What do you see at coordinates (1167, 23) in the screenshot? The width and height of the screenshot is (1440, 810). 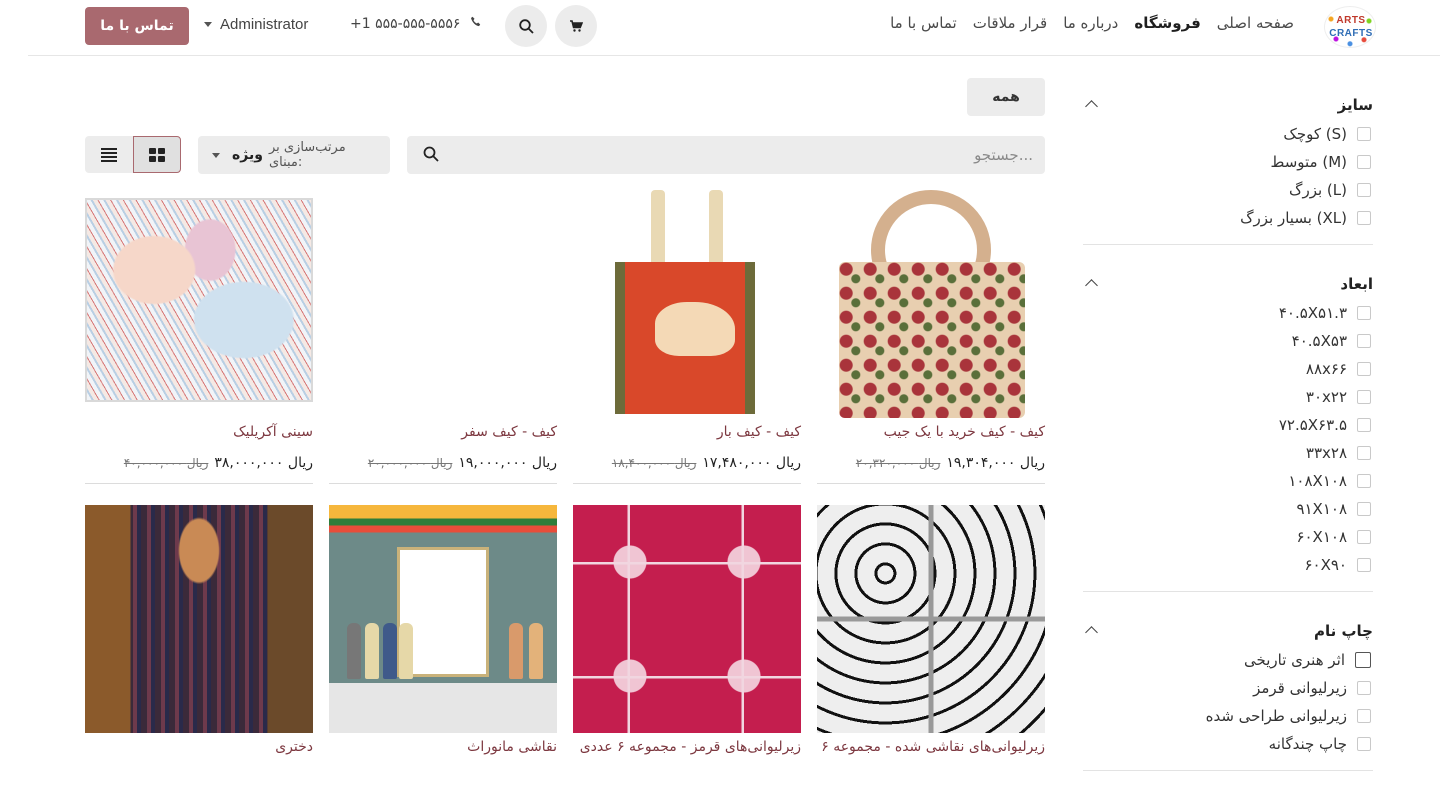 I see `nav-item-shop: فروشگاه` at bounding box center [1167, 23].